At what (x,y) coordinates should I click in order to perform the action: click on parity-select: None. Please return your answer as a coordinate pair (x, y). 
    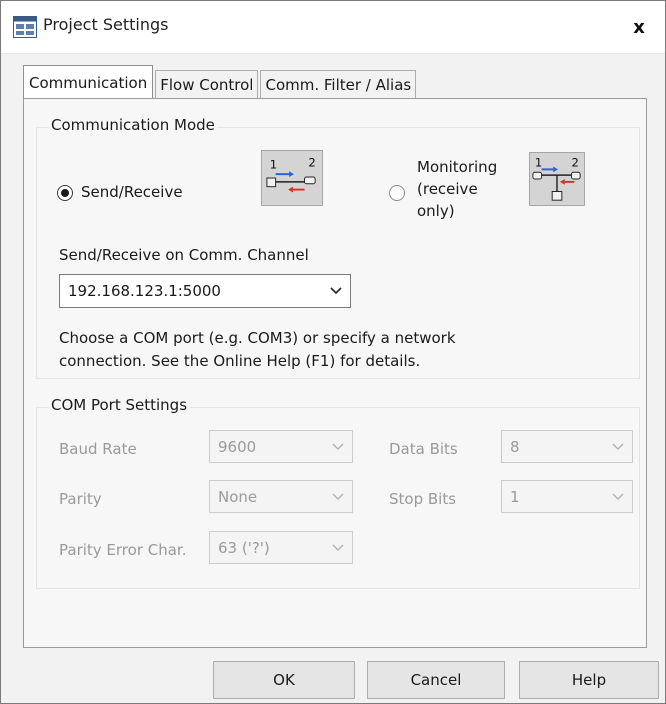
    Looking at the image, I should click on (281, 496).